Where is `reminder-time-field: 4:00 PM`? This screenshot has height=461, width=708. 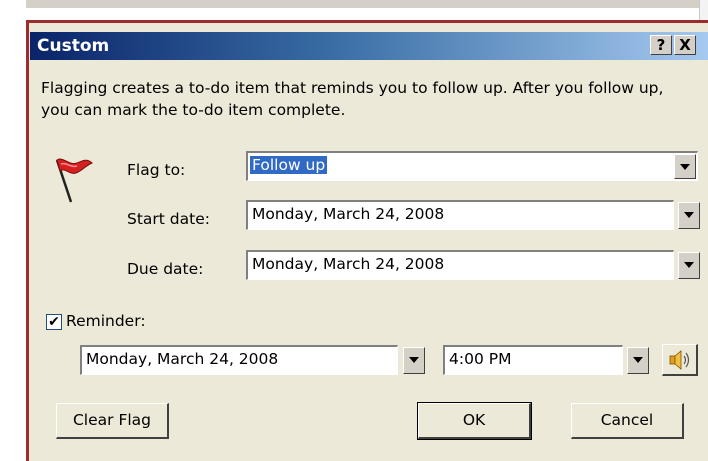 reminder-time-field: 4:00 PM is located at coordinates (533, 360).